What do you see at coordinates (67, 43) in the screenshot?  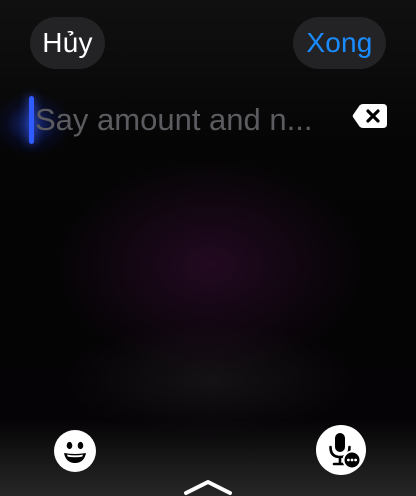 I see `cancel-button: Hủy` at bounding box center [67, 43].